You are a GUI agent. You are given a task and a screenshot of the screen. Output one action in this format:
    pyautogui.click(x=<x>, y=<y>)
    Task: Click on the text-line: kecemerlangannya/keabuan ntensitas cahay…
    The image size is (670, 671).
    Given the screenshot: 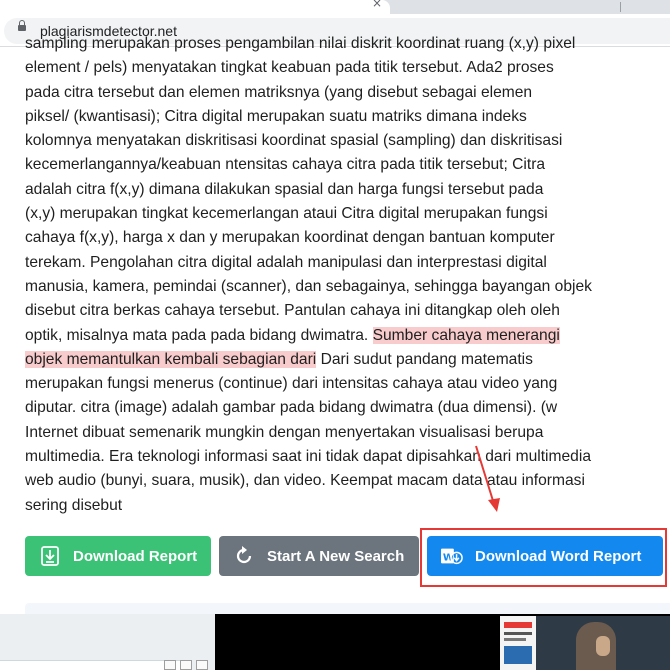 What is the action you would take?
    pyautogui.click(x=285, y=165)
    